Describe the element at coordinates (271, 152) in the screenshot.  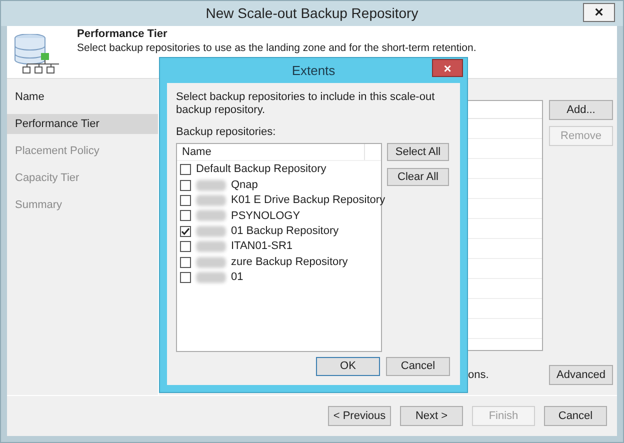
I see `column-header: Name` at that location.